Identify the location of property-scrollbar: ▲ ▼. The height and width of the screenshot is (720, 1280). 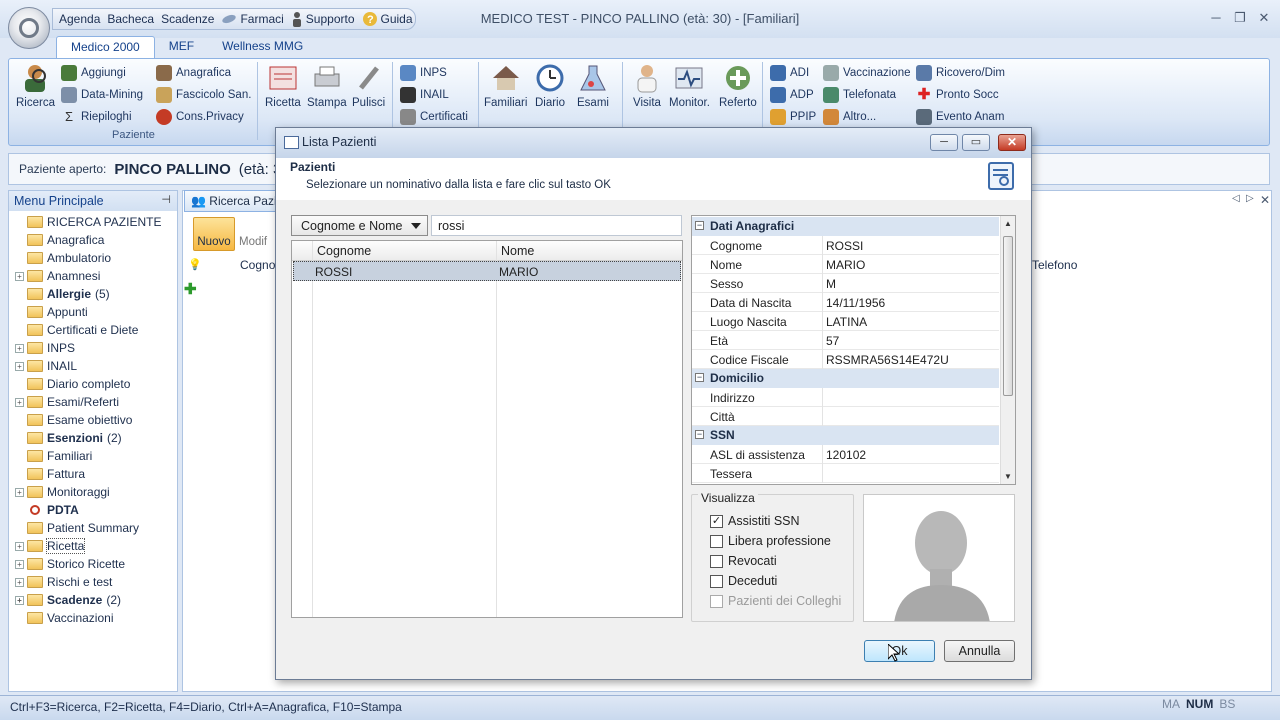
(1007, 350).